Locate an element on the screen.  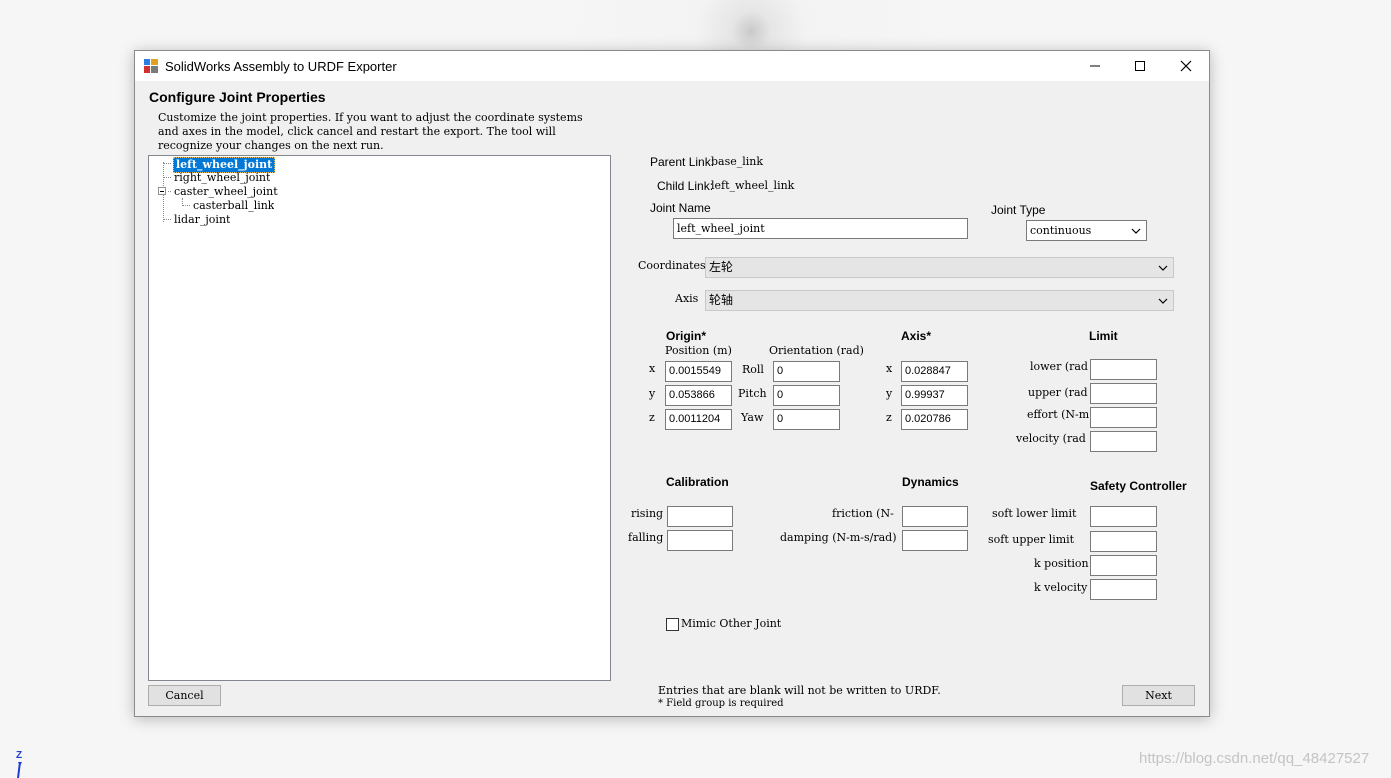
minimize-button is located at coordinates (1095, 66).